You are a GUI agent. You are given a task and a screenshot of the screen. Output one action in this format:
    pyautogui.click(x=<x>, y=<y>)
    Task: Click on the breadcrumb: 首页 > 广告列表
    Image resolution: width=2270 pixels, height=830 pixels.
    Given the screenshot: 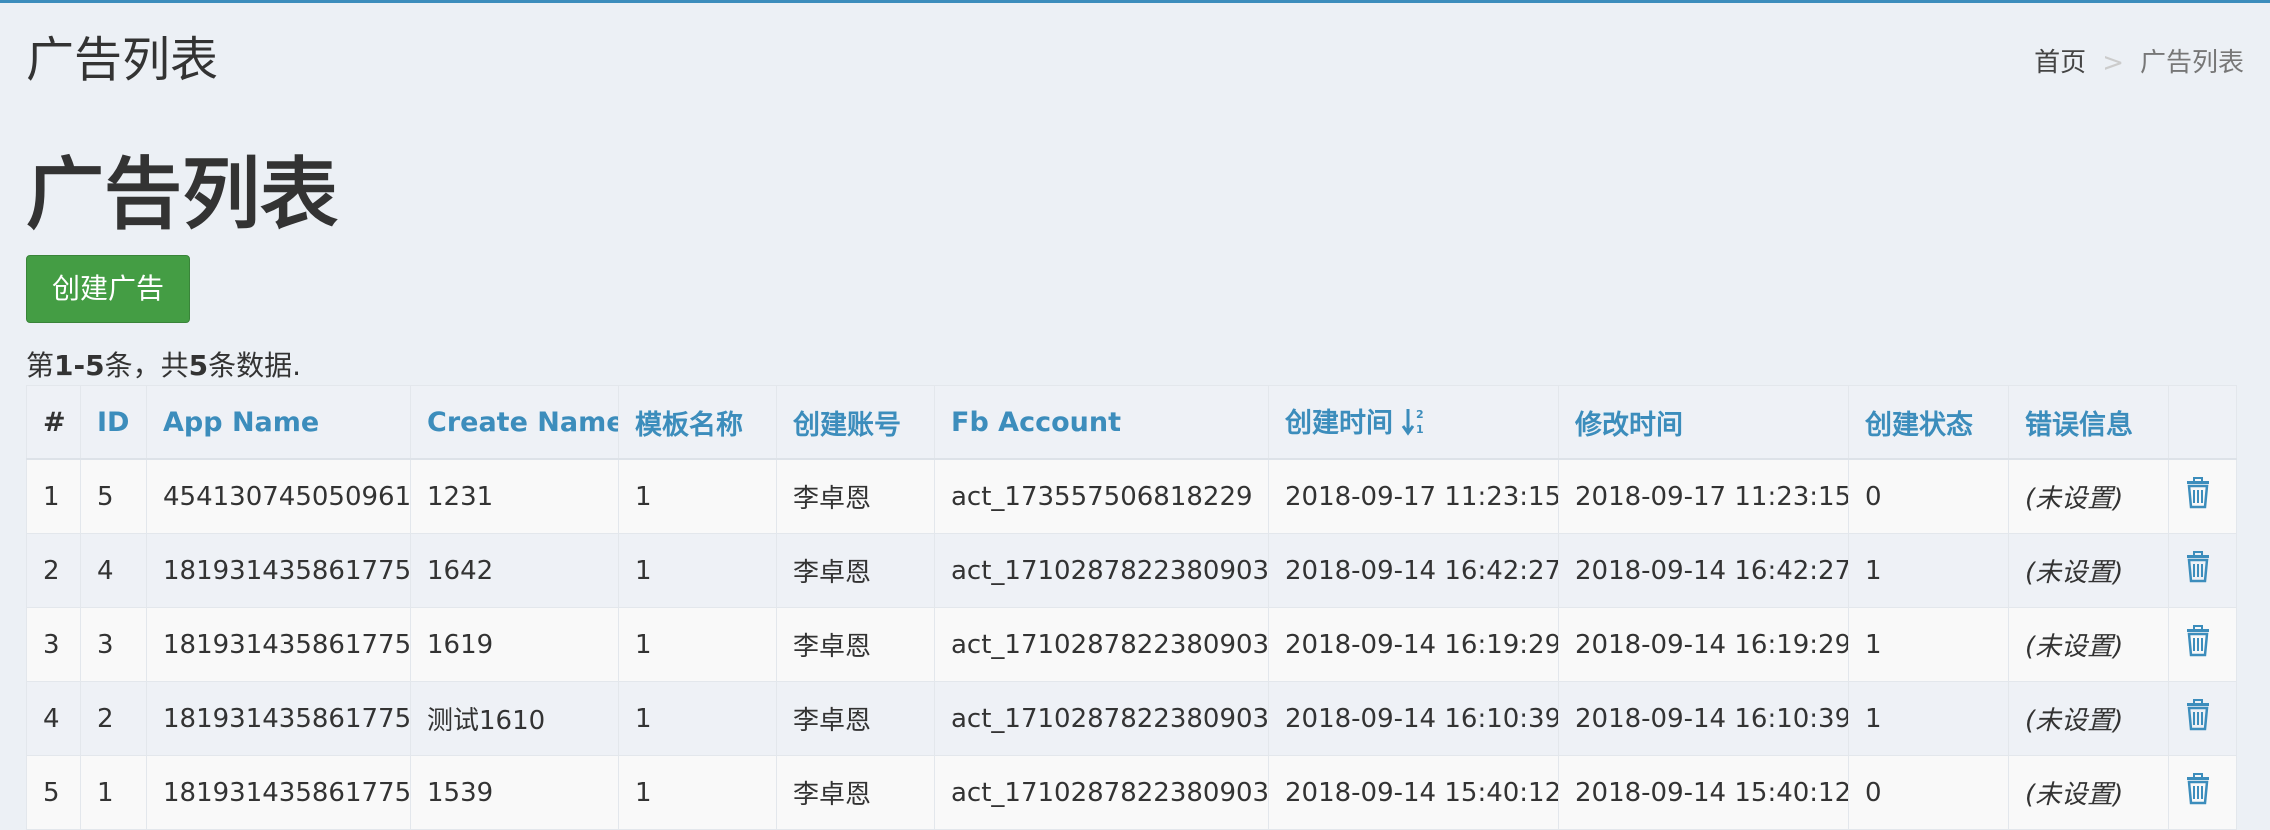 What is the action you would take?
    pyautogui.click(x=2139, y=63)
    